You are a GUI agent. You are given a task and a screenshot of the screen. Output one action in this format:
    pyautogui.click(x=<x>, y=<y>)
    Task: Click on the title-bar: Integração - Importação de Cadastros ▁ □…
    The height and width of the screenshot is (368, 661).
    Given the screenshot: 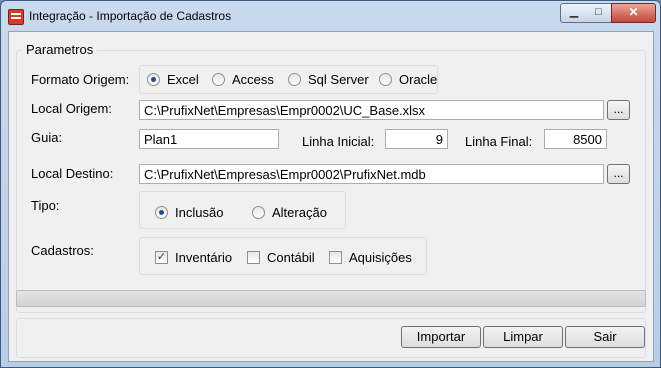 What is the action you would take?
    pyautogui.click(x=330, y=16)
    